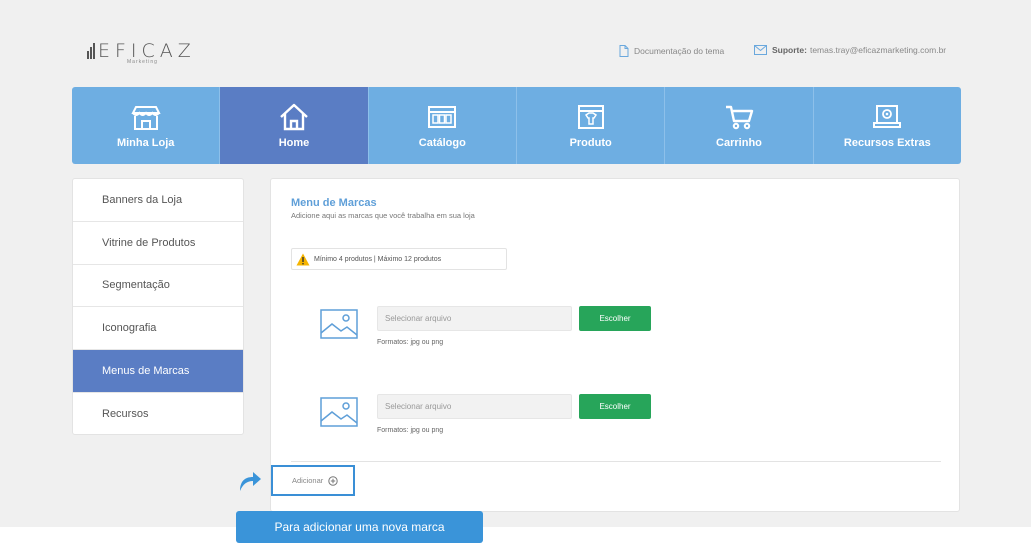 Image resolution: width=1031 pixels, height=543 pixels. I want to click on sidebar-item-iconografia: Iconografia, so click(158, 329).